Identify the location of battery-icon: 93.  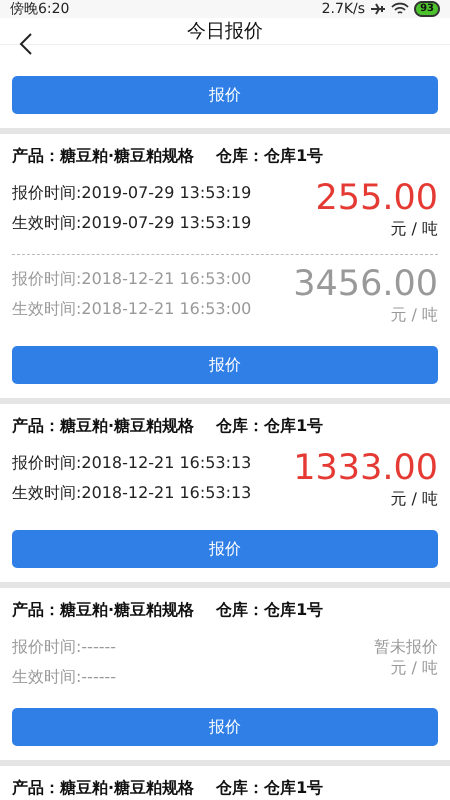
(427, 9).